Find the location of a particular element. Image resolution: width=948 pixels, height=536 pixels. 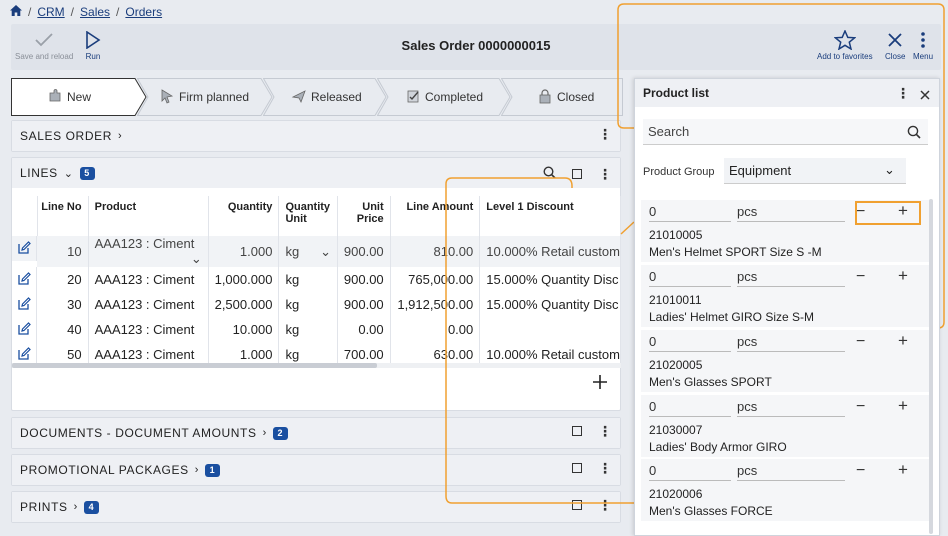

unit-field: pcs is located at coordinates (791, 278).